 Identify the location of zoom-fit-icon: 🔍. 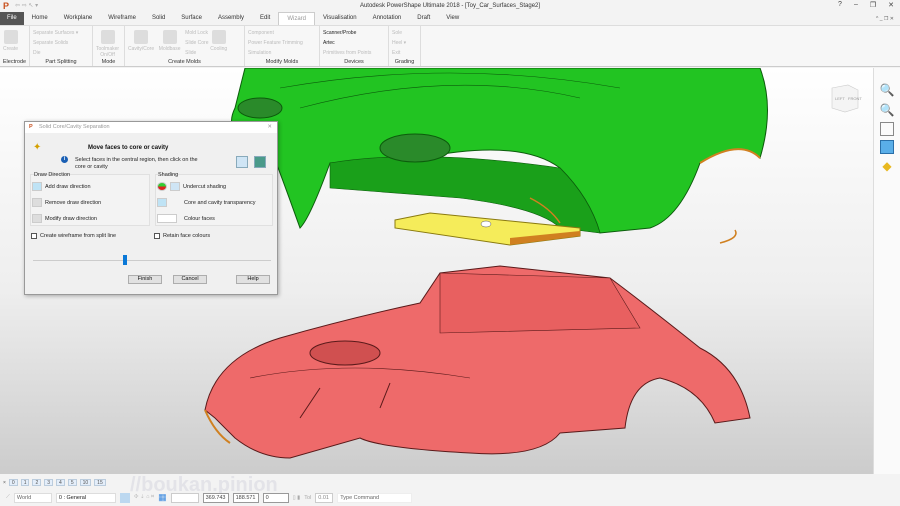
(887, 90).